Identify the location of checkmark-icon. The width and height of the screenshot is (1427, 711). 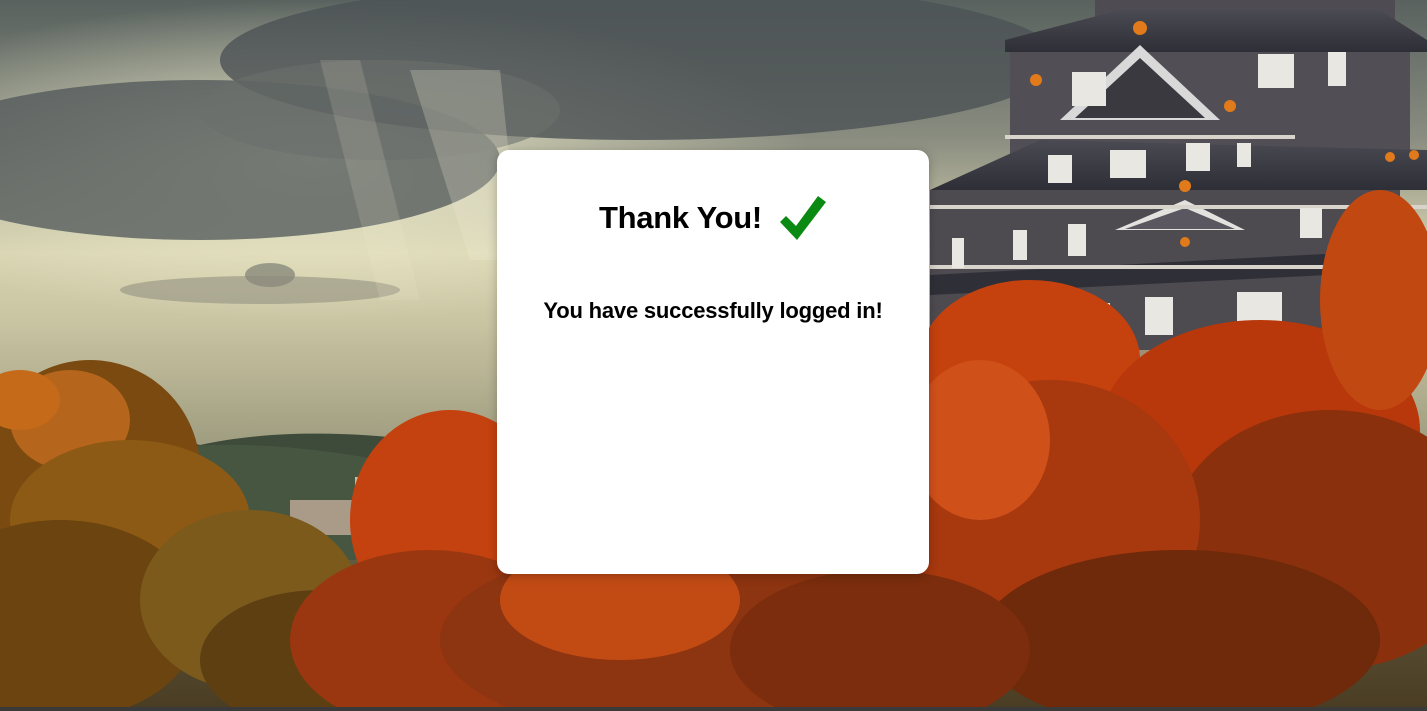
(802, 218).